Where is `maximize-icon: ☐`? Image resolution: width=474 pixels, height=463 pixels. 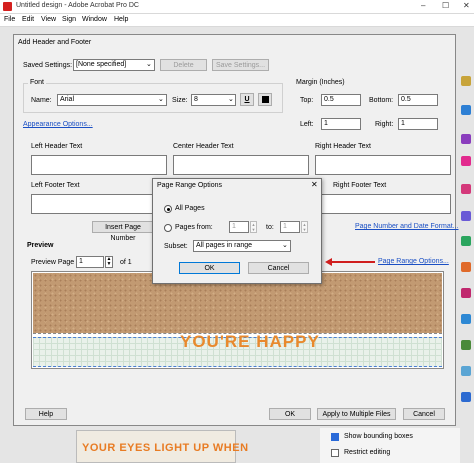
maximize-icon: ☐ is located at coordinates (445, 5).